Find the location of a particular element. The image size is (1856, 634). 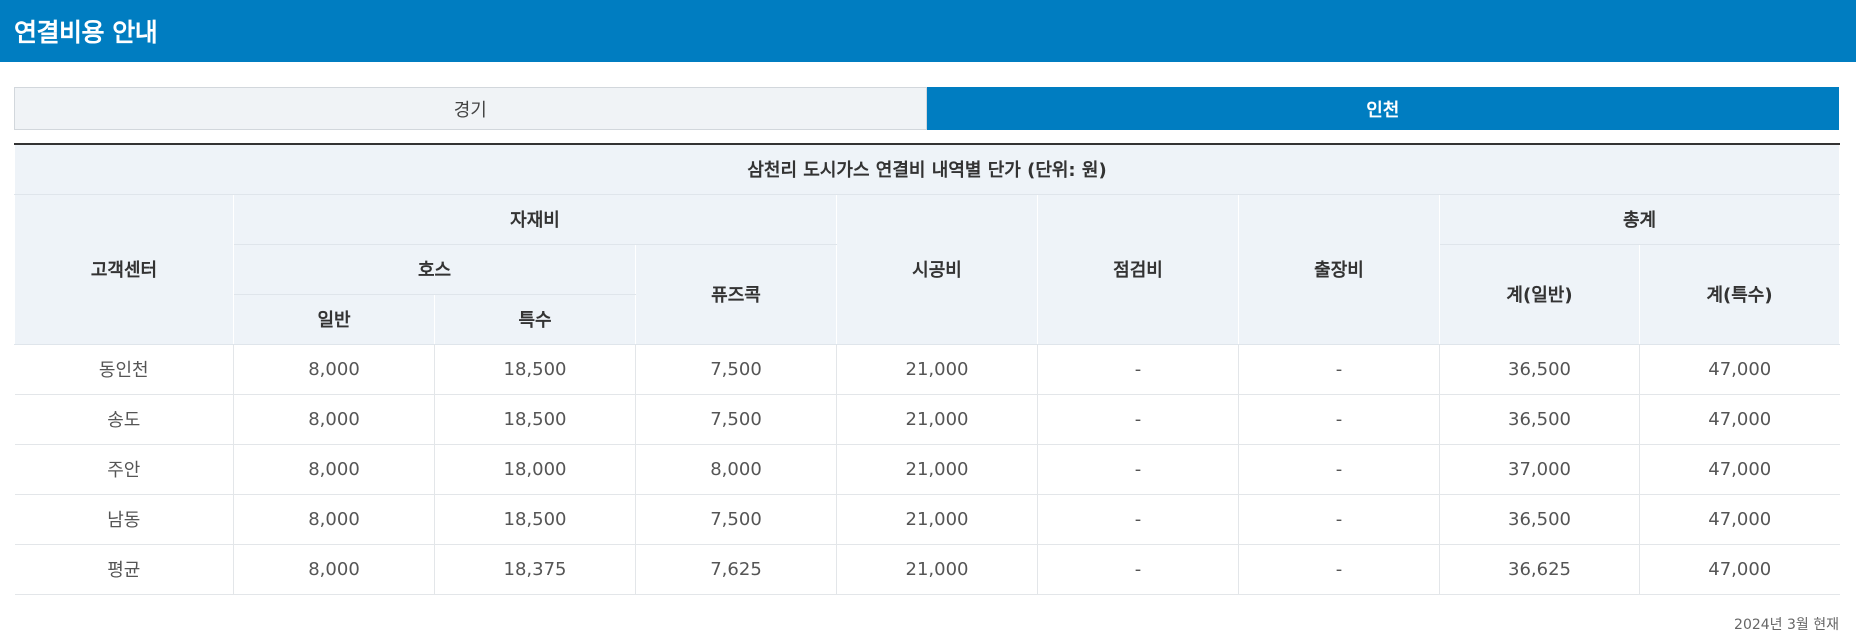

tab-gyeonggi: 경기 is located at coordinates (470, 108).